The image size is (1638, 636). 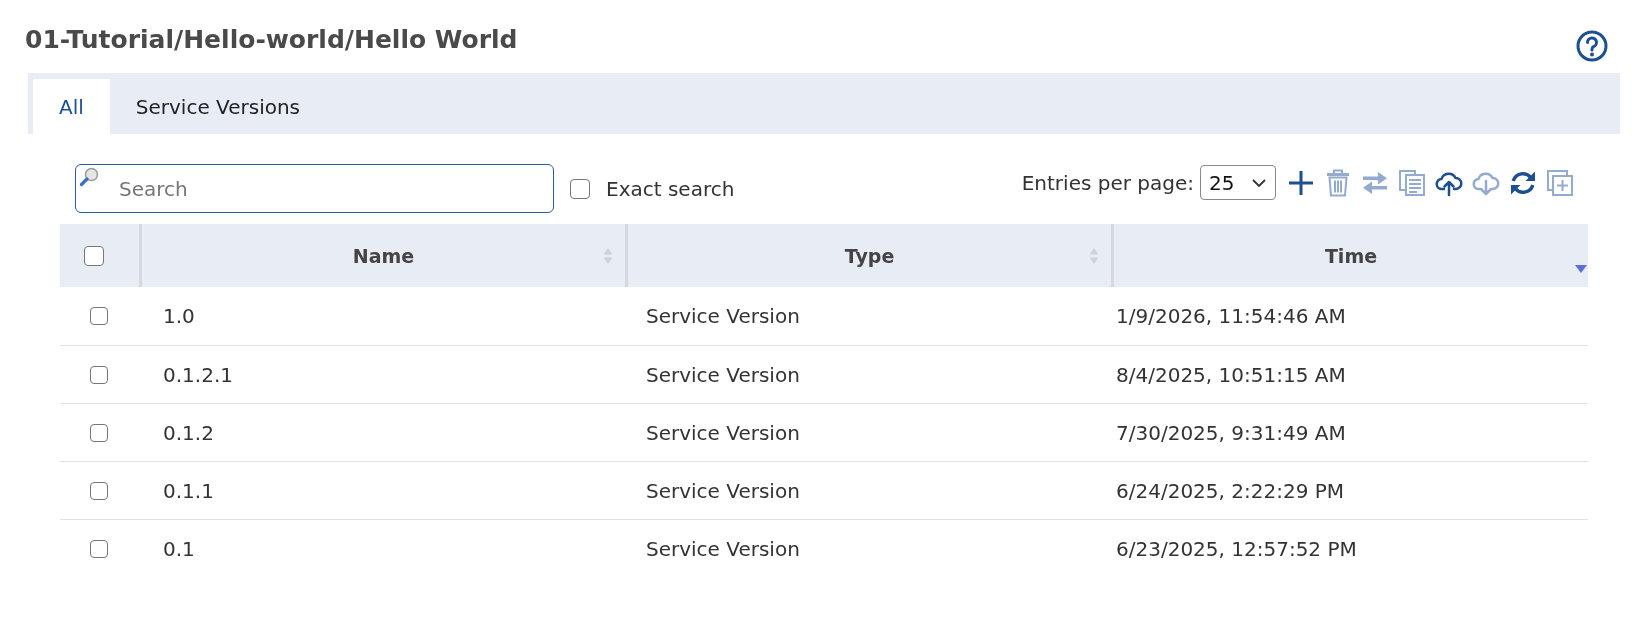 What do you see at coordinates (1231, 375) in the screenshot?
I see `table-cell-text: 8/4/2025, 10:51:15 AM` at bounding box center [1231, 375].